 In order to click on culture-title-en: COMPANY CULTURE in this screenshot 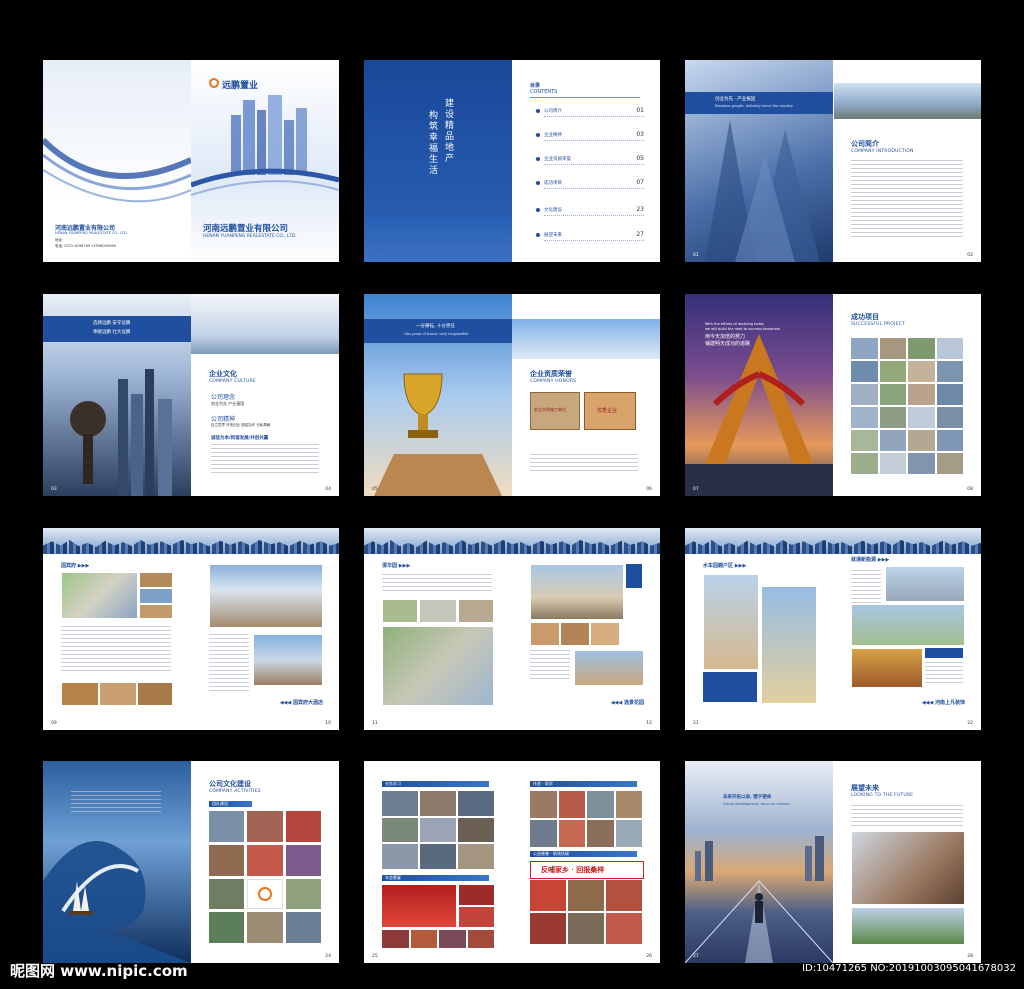, I will do `click(232, 381)`.